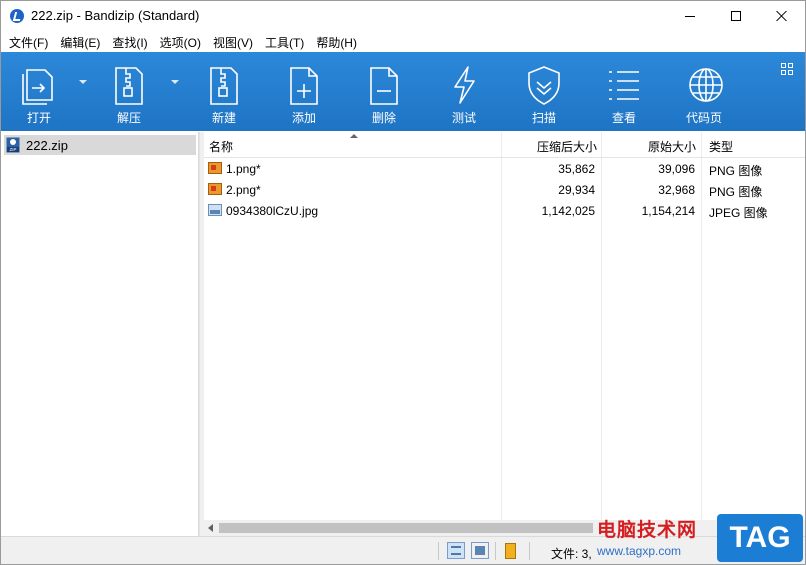  What do you see at coordinates (403, 16) in the screenshot?
I see `title-bar: 222.zip - Bandizip (Standard)` at bounding box center [403, 16].